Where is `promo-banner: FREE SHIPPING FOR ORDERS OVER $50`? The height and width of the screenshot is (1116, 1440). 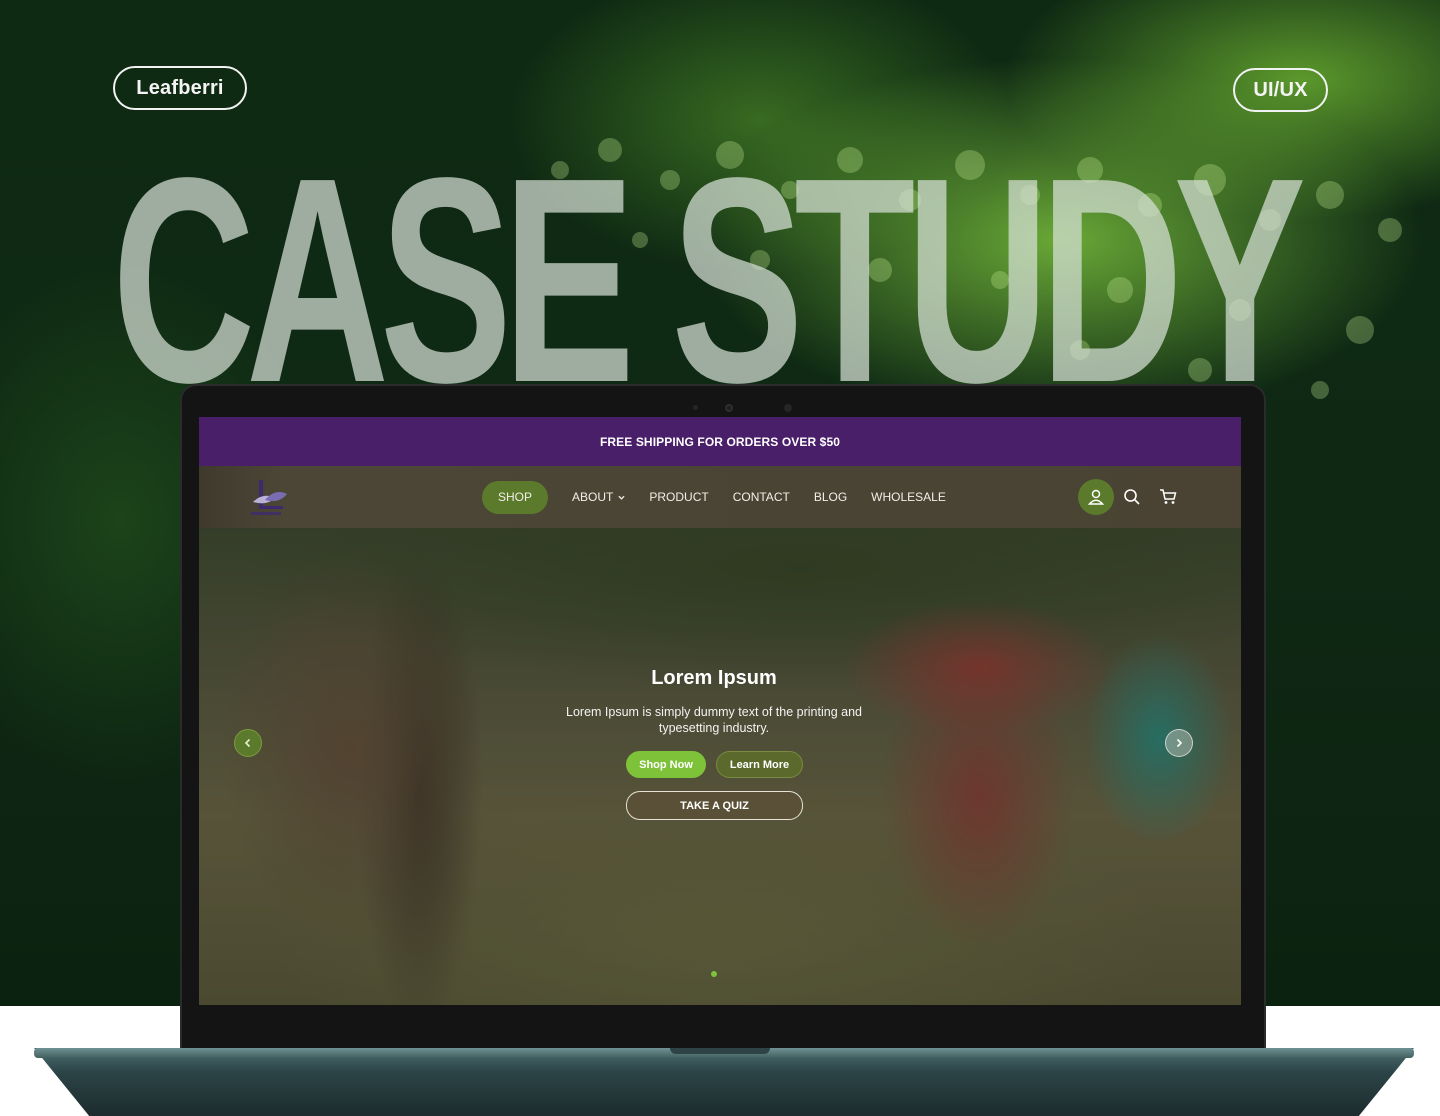 promo-banner: FREE SHIPPING FOR ORDERS OVER $50 is located at coordinates (720, 441).